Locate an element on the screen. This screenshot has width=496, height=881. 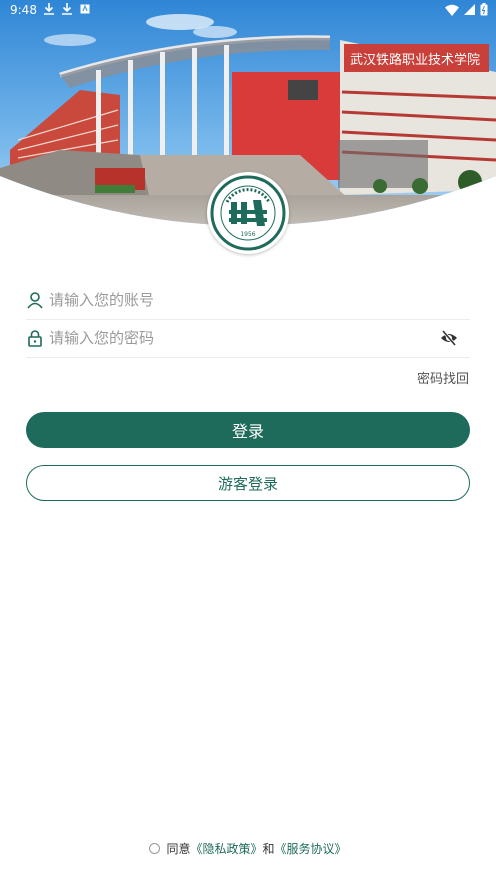
login-button: 登录 is located at coordinates (248, 430).